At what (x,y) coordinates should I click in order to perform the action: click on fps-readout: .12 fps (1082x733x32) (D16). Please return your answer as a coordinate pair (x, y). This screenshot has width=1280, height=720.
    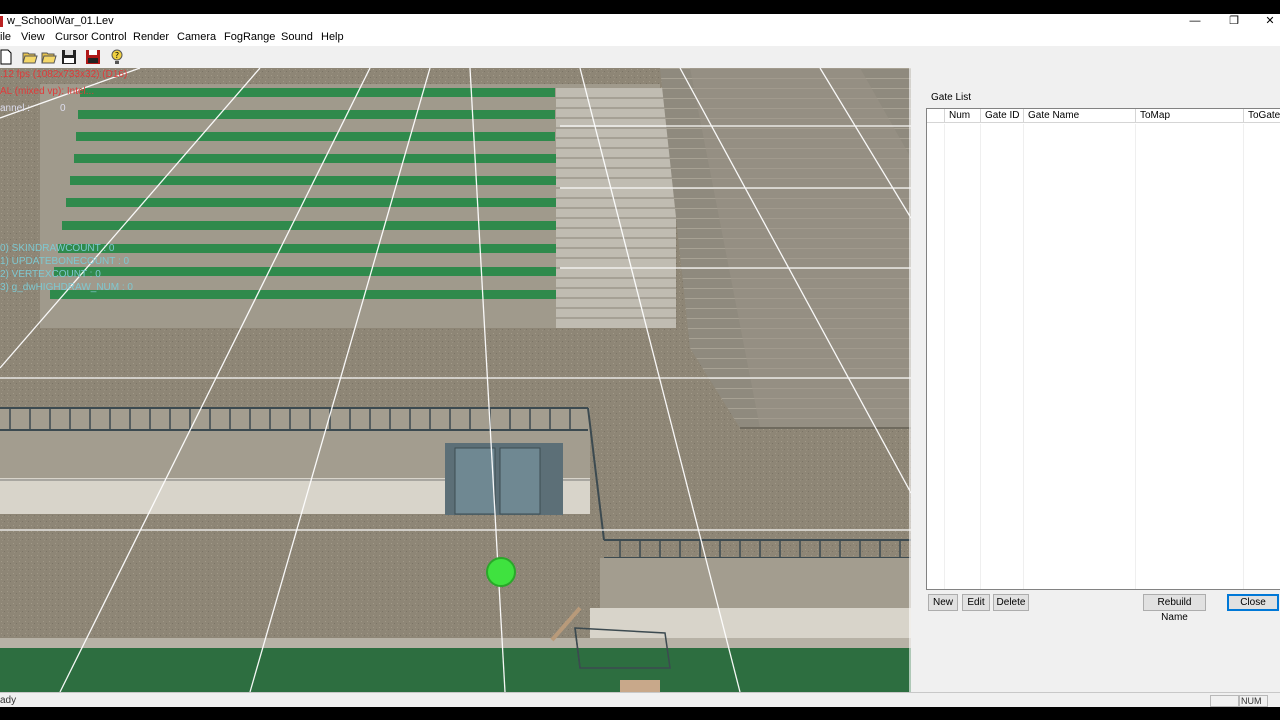
    Looking at the image, I should click on (64, 74).